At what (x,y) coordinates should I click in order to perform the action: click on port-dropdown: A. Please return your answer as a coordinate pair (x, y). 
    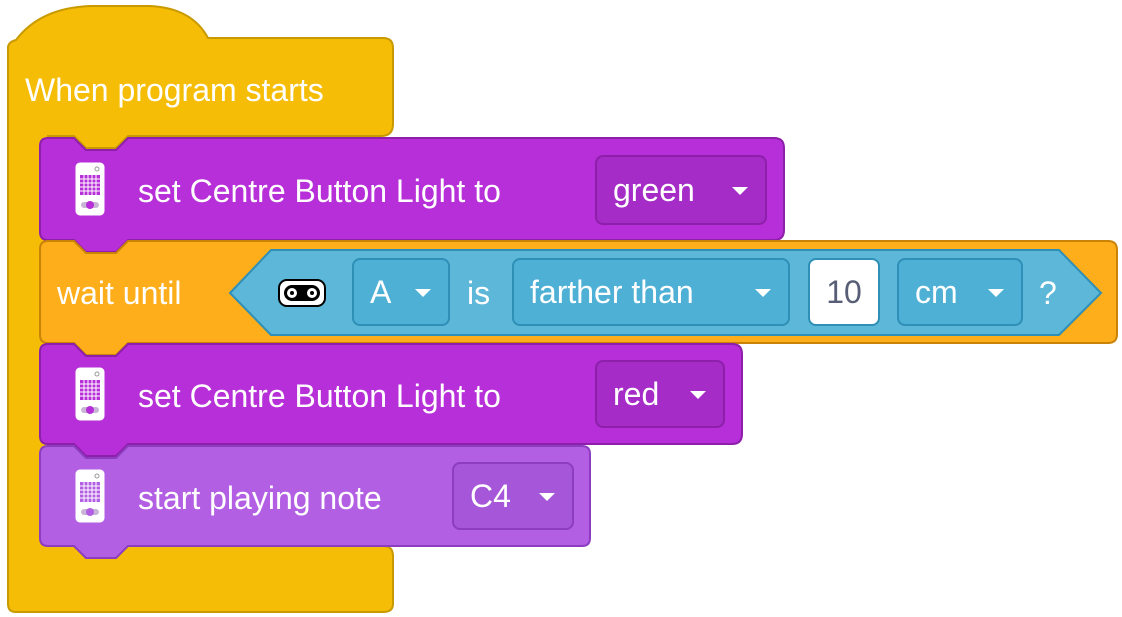
    Looking at the image, I should click on (401, 292).